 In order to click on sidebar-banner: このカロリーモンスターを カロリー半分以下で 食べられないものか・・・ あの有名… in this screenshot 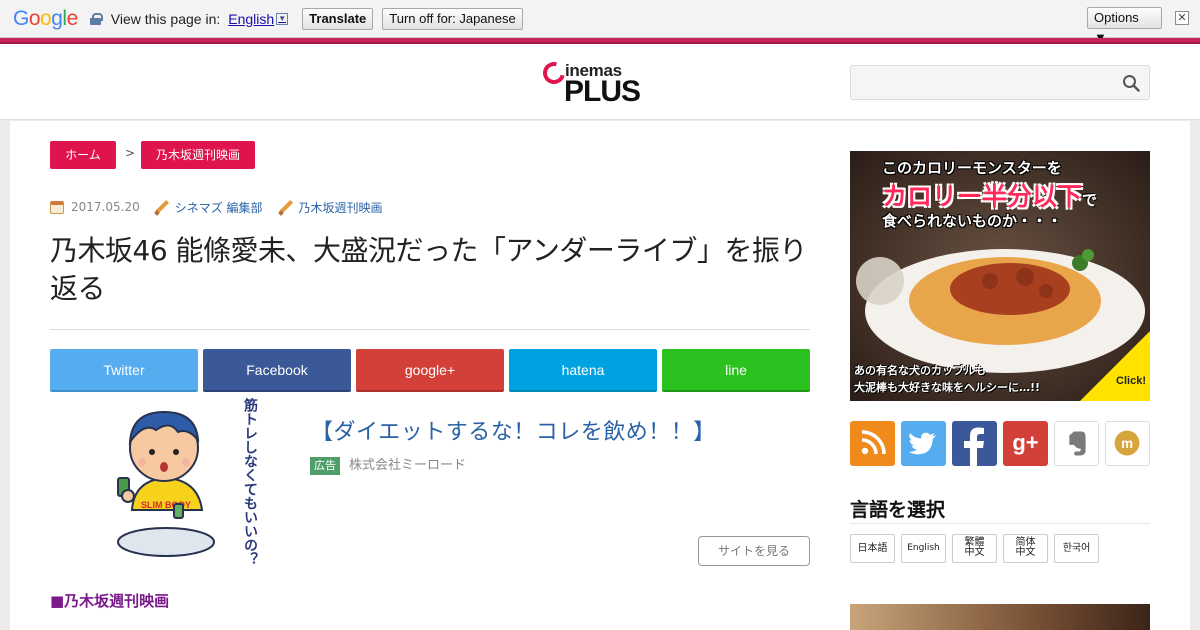, I will do `click(1000, 276)`.